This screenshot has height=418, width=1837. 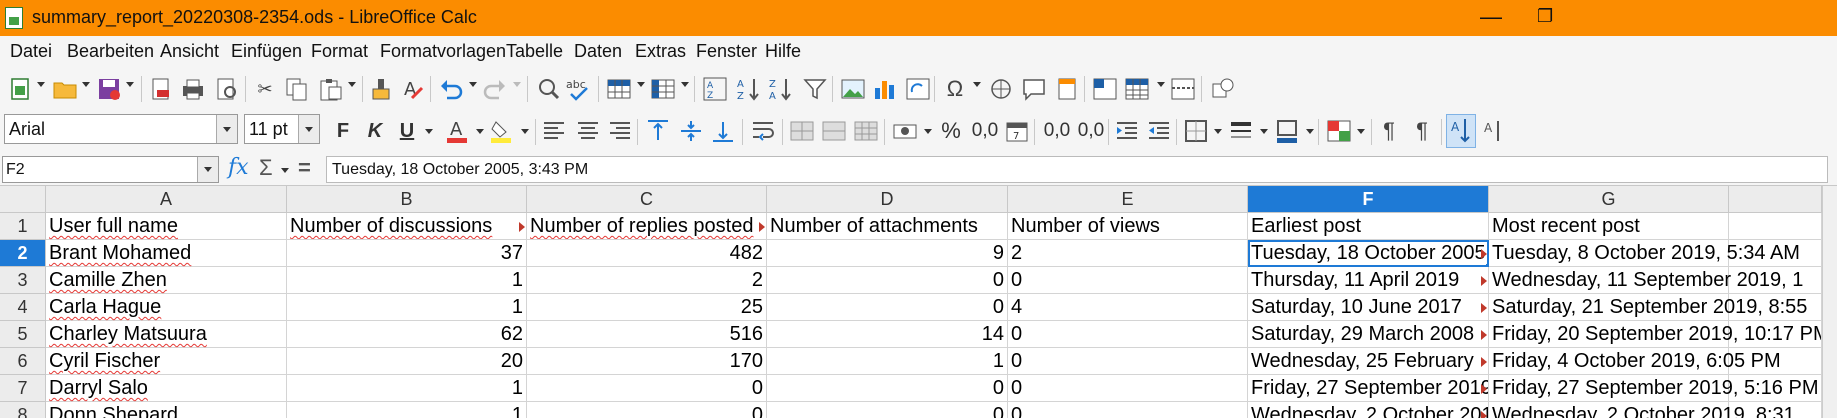 What do you see at coordinates (887, 388) in the screenshot?
I see `cell-d7: 0` at bounding box center [887, 388].